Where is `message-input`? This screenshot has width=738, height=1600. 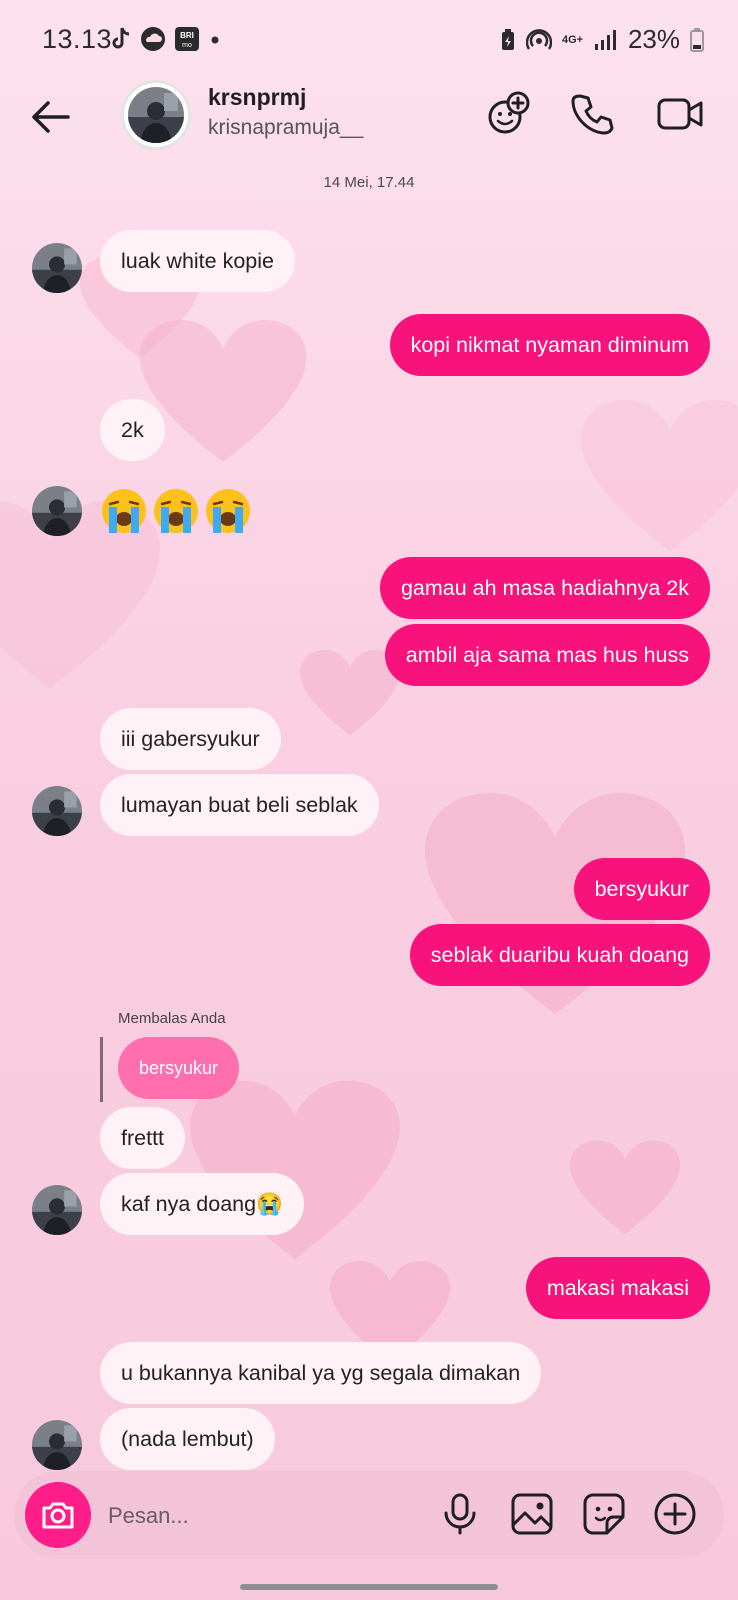 message-input is located at coordinates (258, 1516).